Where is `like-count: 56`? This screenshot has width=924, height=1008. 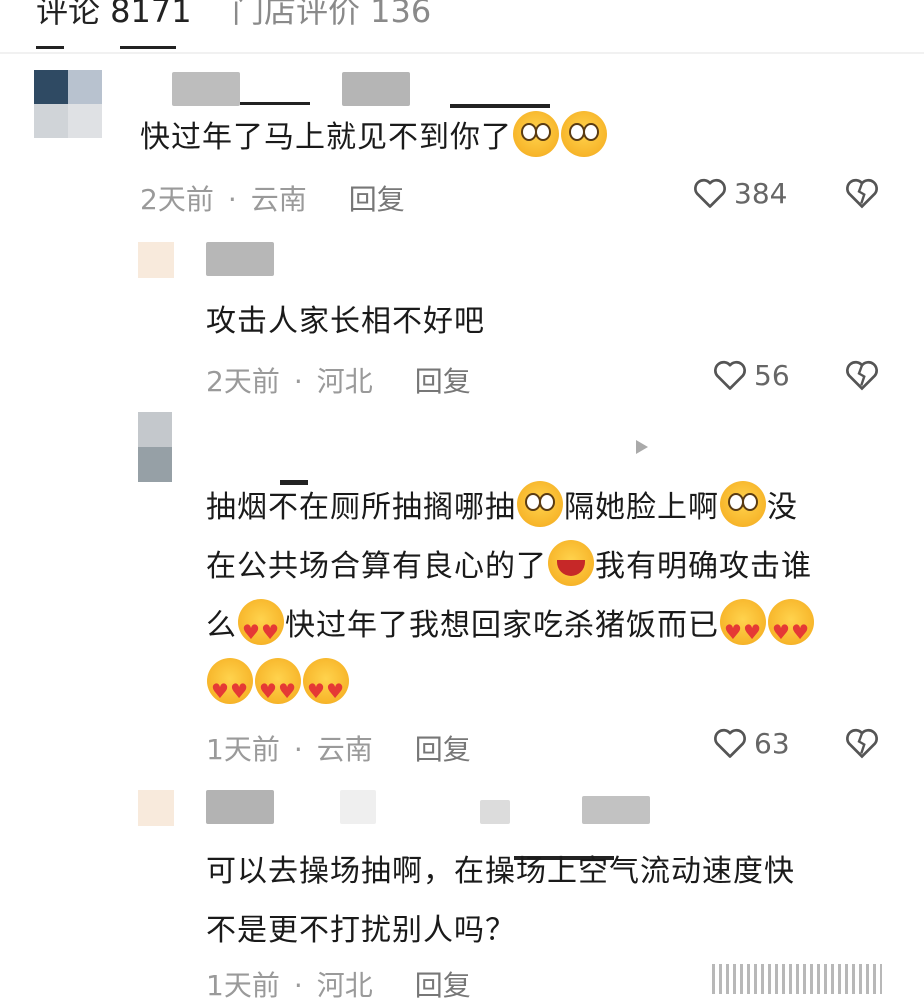 like-count: 56 is located at coordinates (772, 375).